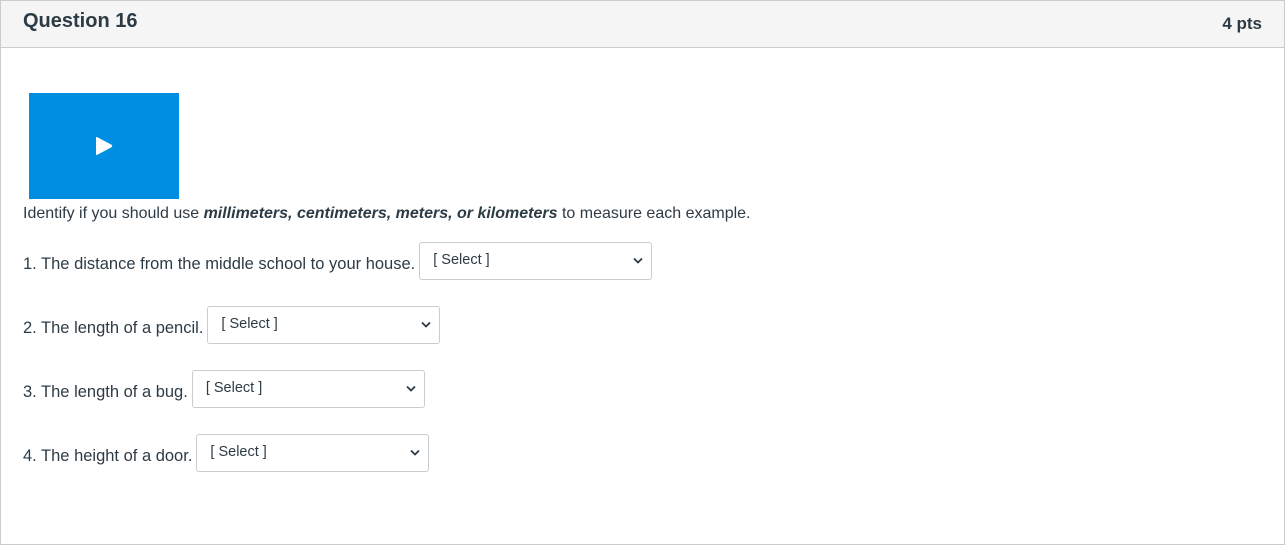 Image resolution: width=1285 pixels, height=545 pixels. I want to click on question-item-2: 2. The length of a pencil. [ Select ], so click(232, 325).